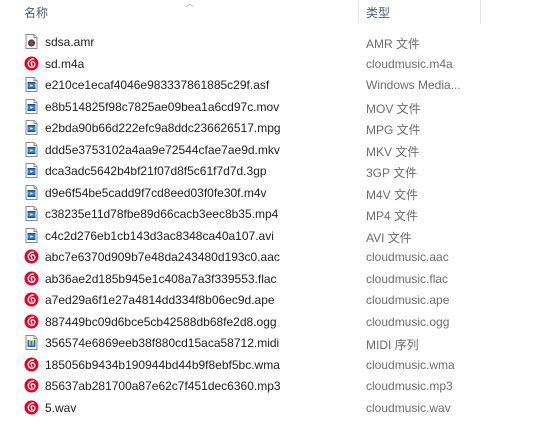 This screenshot has height=424, width=534. I want to click on sort-arrow-icon: ︿, so click(190, 4).